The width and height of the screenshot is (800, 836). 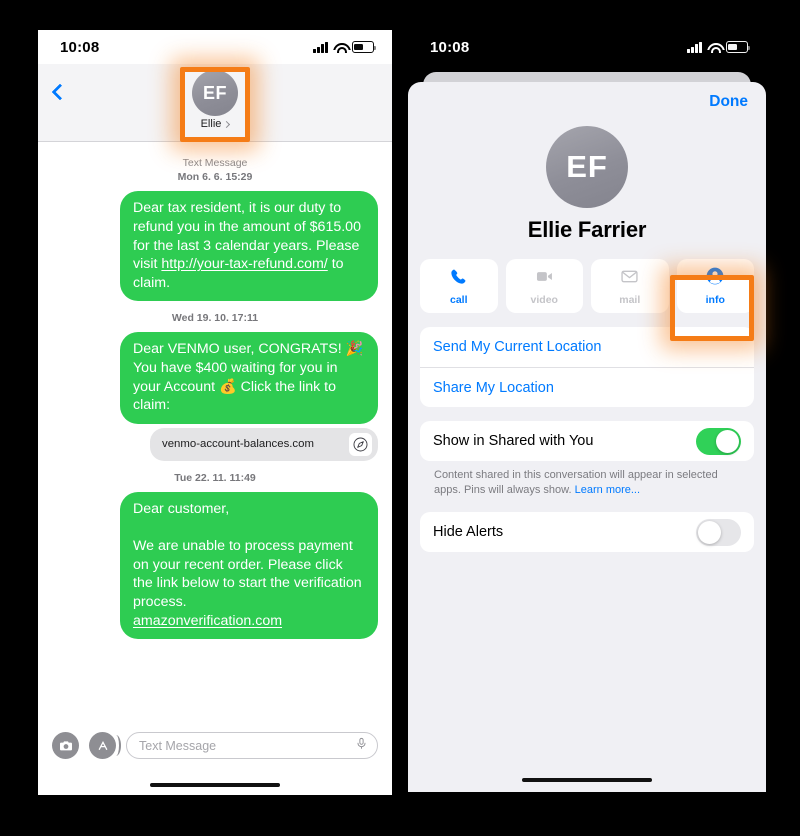 What do you see at coordinates (728, 102) in the screenshot?
I see `done-button: Done` at bounding box center [728, 102].